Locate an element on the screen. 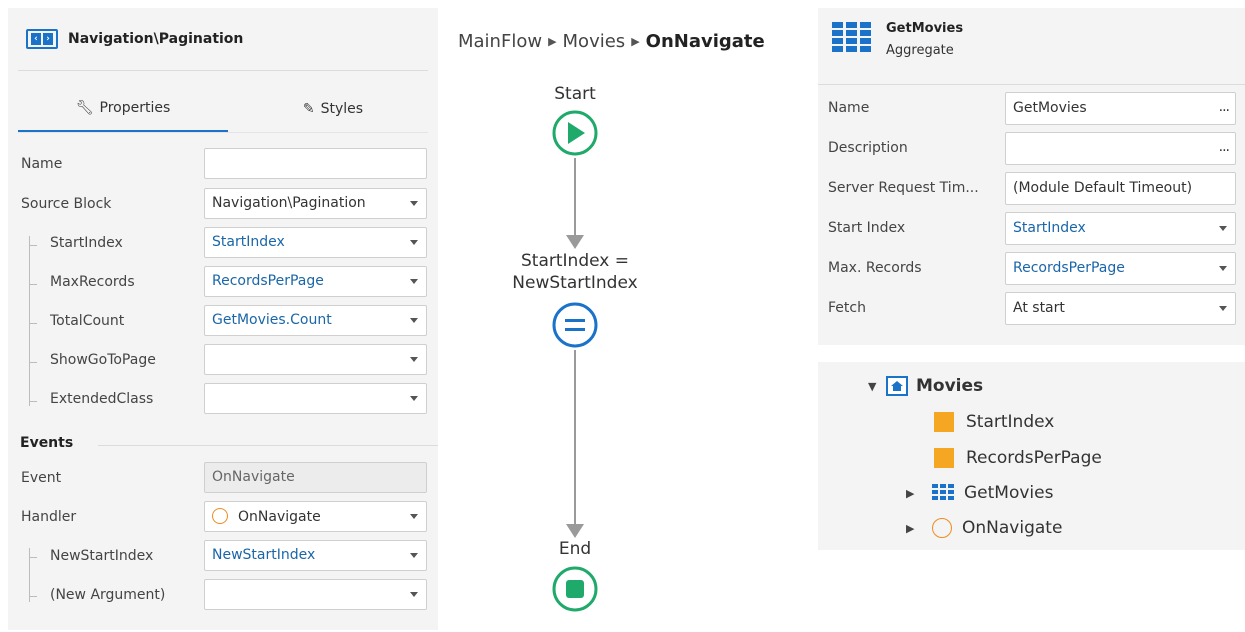 Image resolution: width=1245 pixels, height=632 pixels. tree-item-movies: ▼ Movies is located at coordinates (925, 386).